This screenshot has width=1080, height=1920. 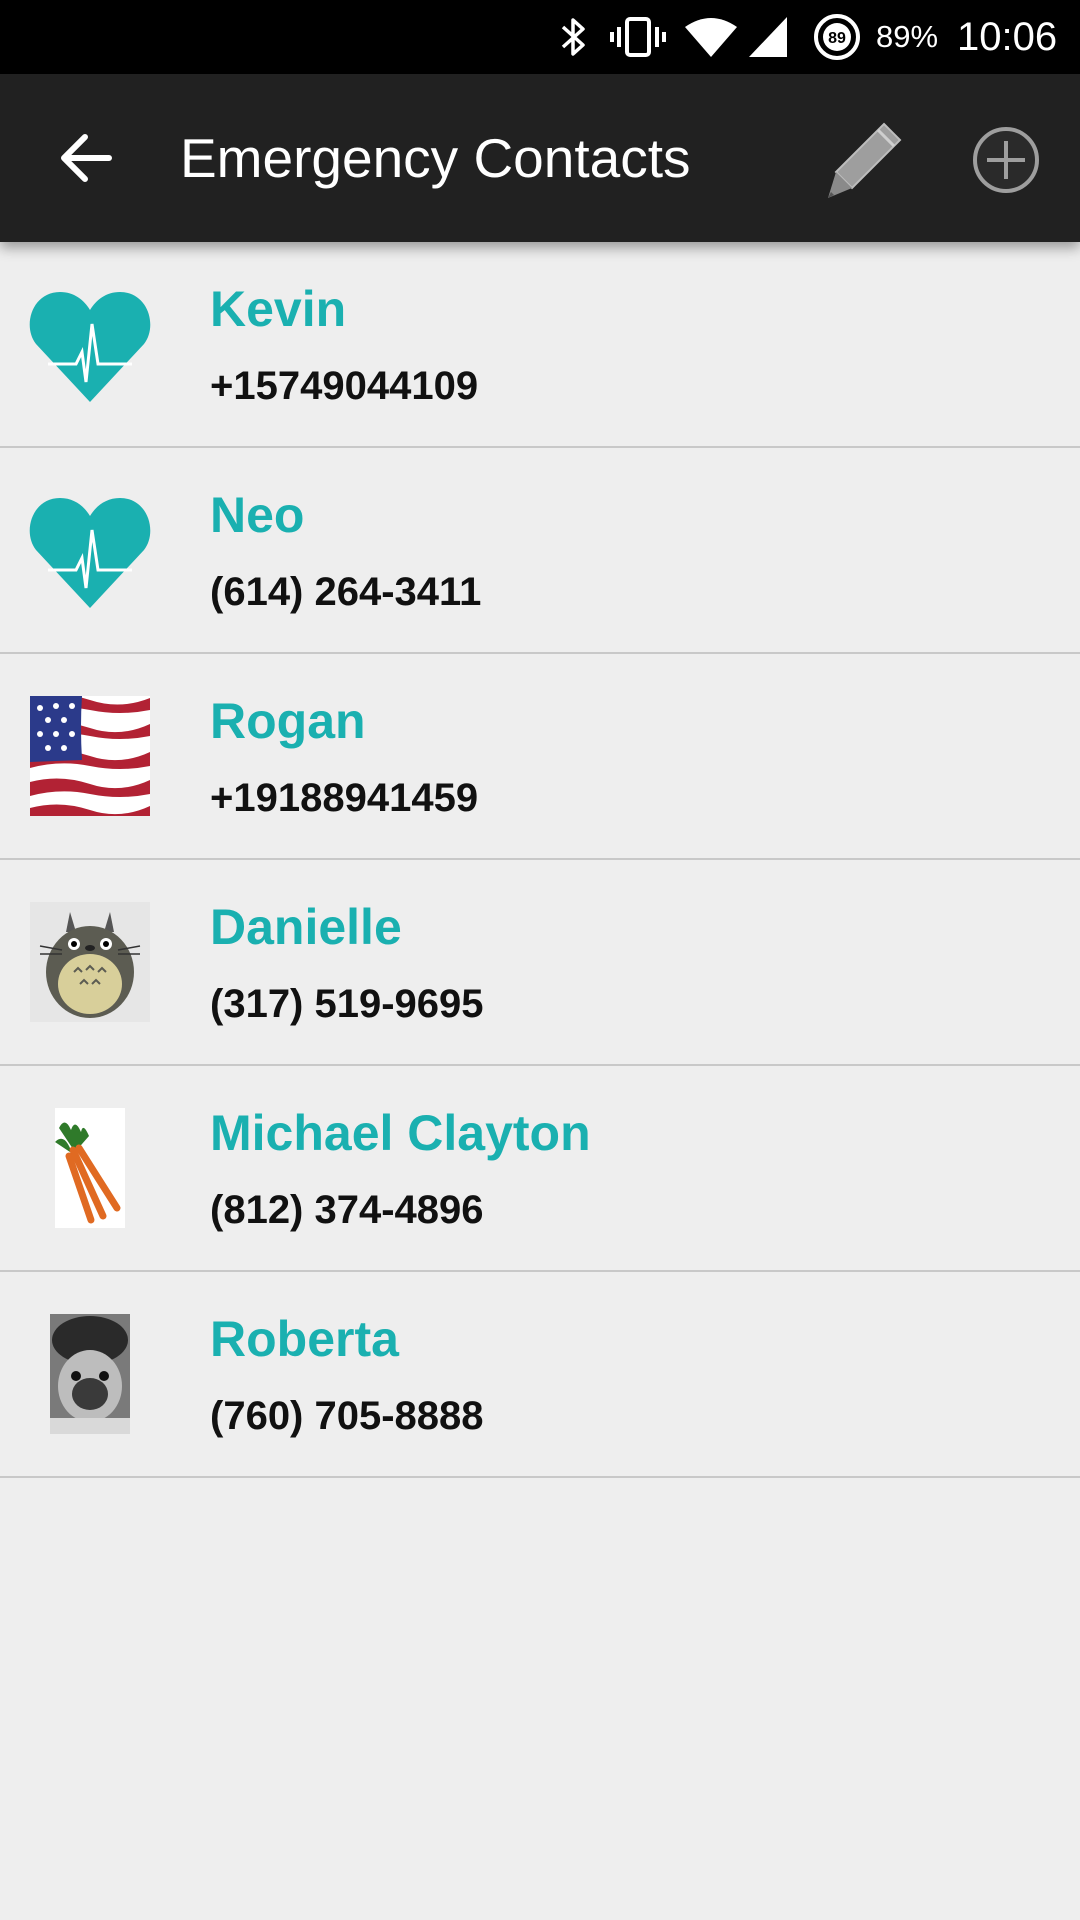 What do you see at coordinates (278, 309) in the screenshot?
I see `contact-name: Kevin` at bounding box center [278, 309].